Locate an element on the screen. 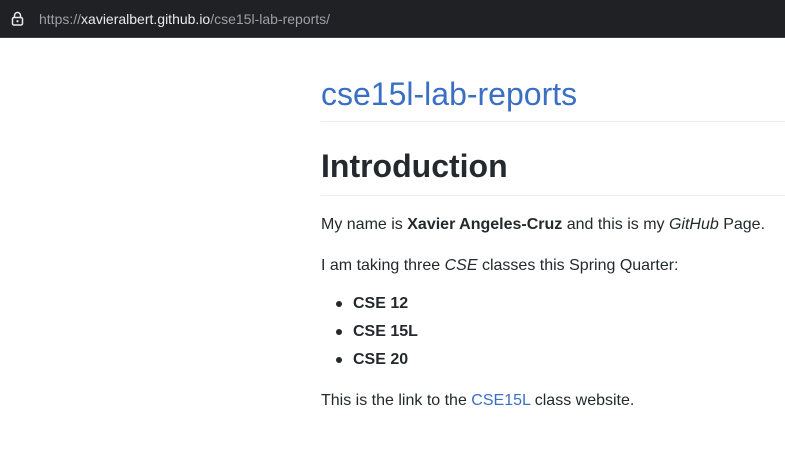  class-name: CSE 12 is located at coordinates (381, 303).